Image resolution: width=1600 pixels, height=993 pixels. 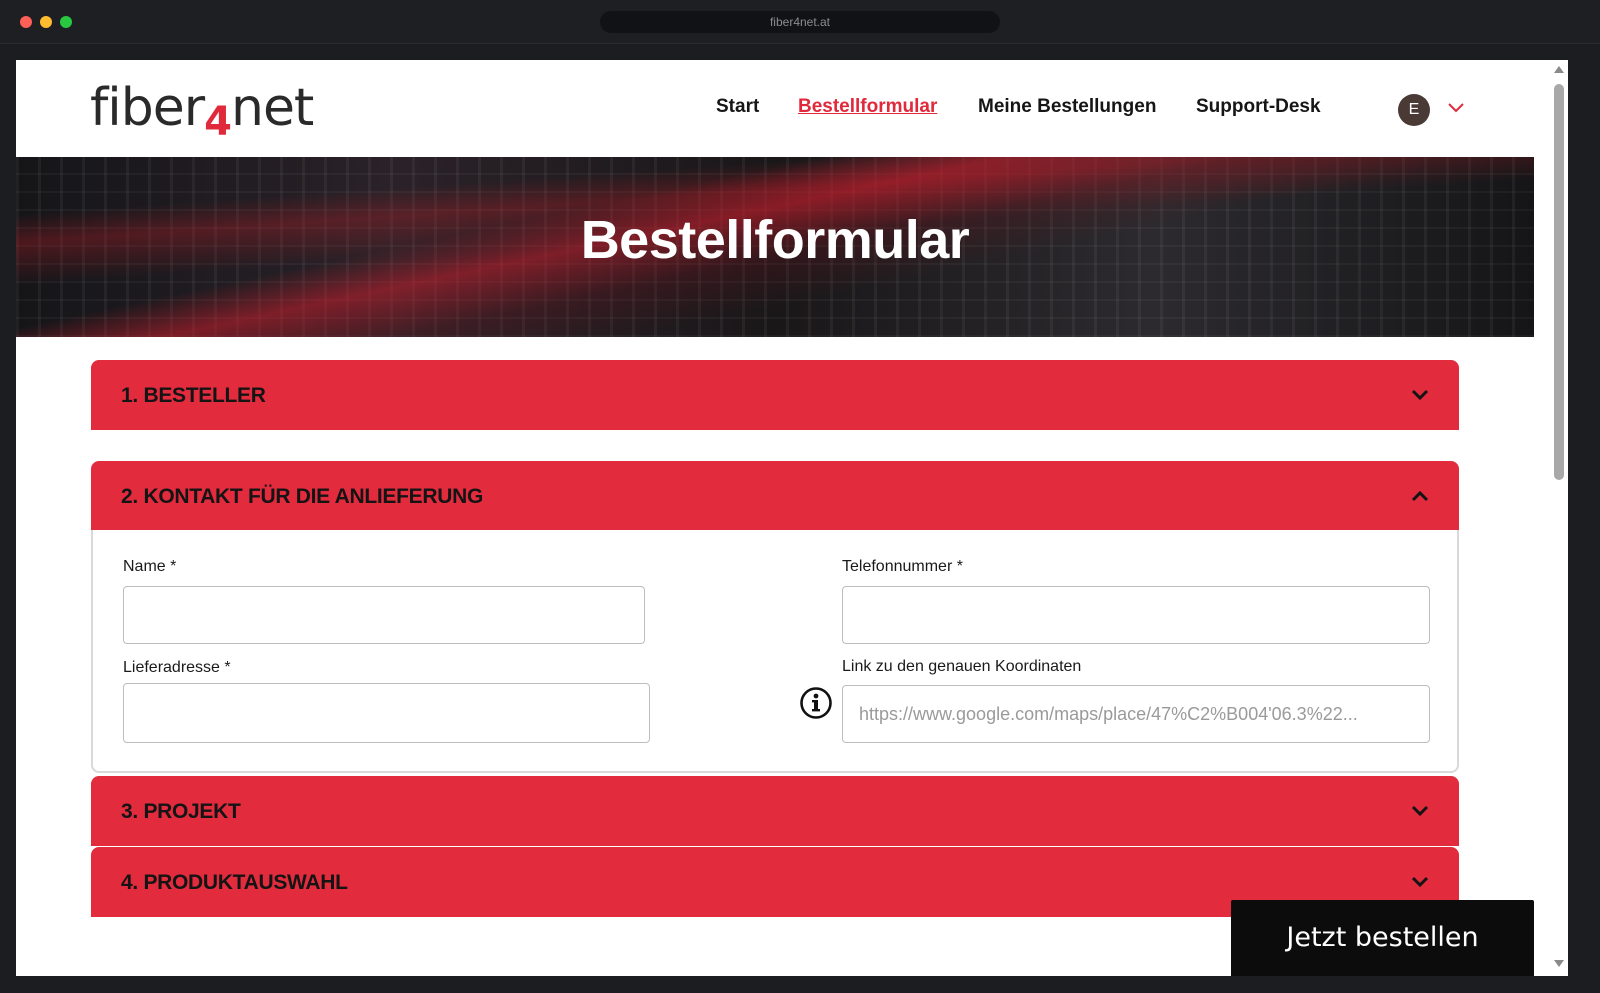 What do you see at coordinates (816, 703) in the screenshot?
I see `info-icon` at bounding box center [816, 703].